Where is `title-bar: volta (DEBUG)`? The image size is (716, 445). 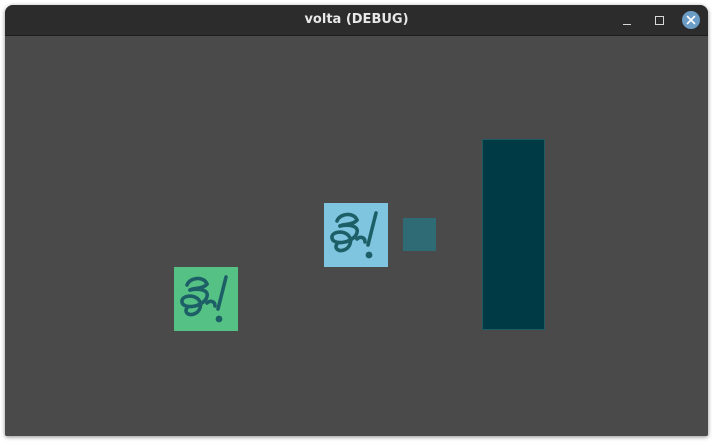
title-bar: volta (DEBUG) is located at coordinates (356, 20).